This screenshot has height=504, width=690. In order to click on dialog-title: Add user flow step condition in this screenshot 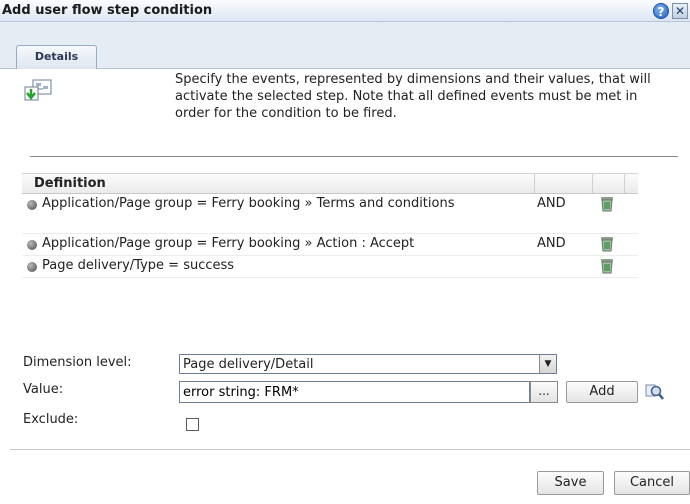, I will do `click(107, 10)`.